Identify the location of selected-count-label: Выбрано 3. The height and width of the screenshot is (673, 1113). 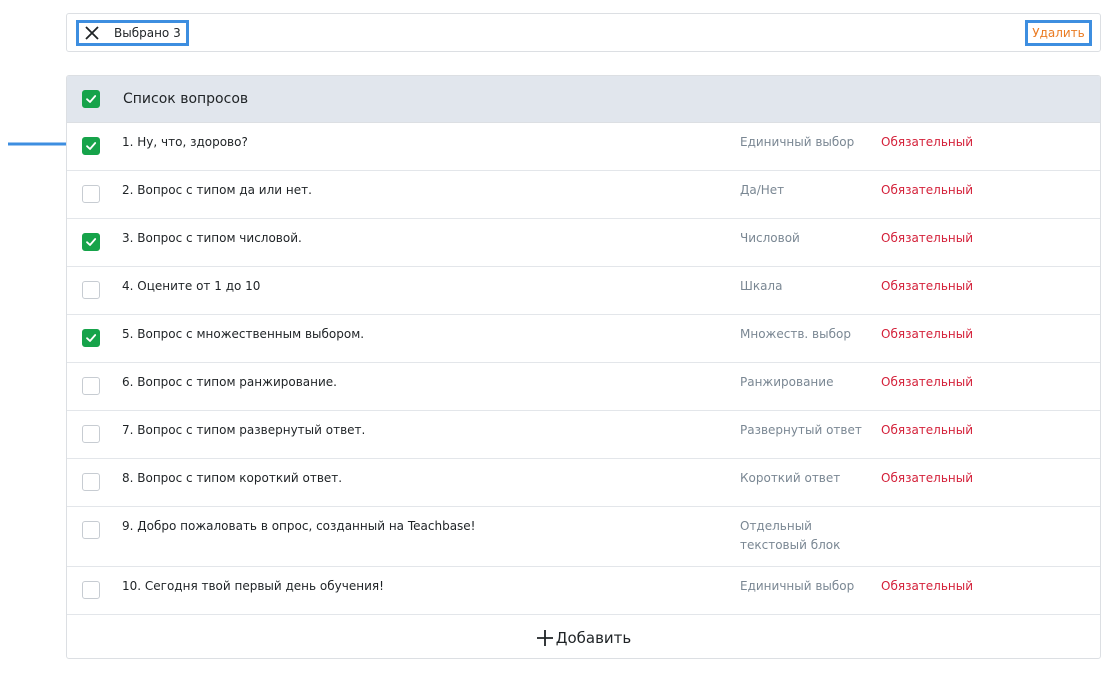
(147, 33).